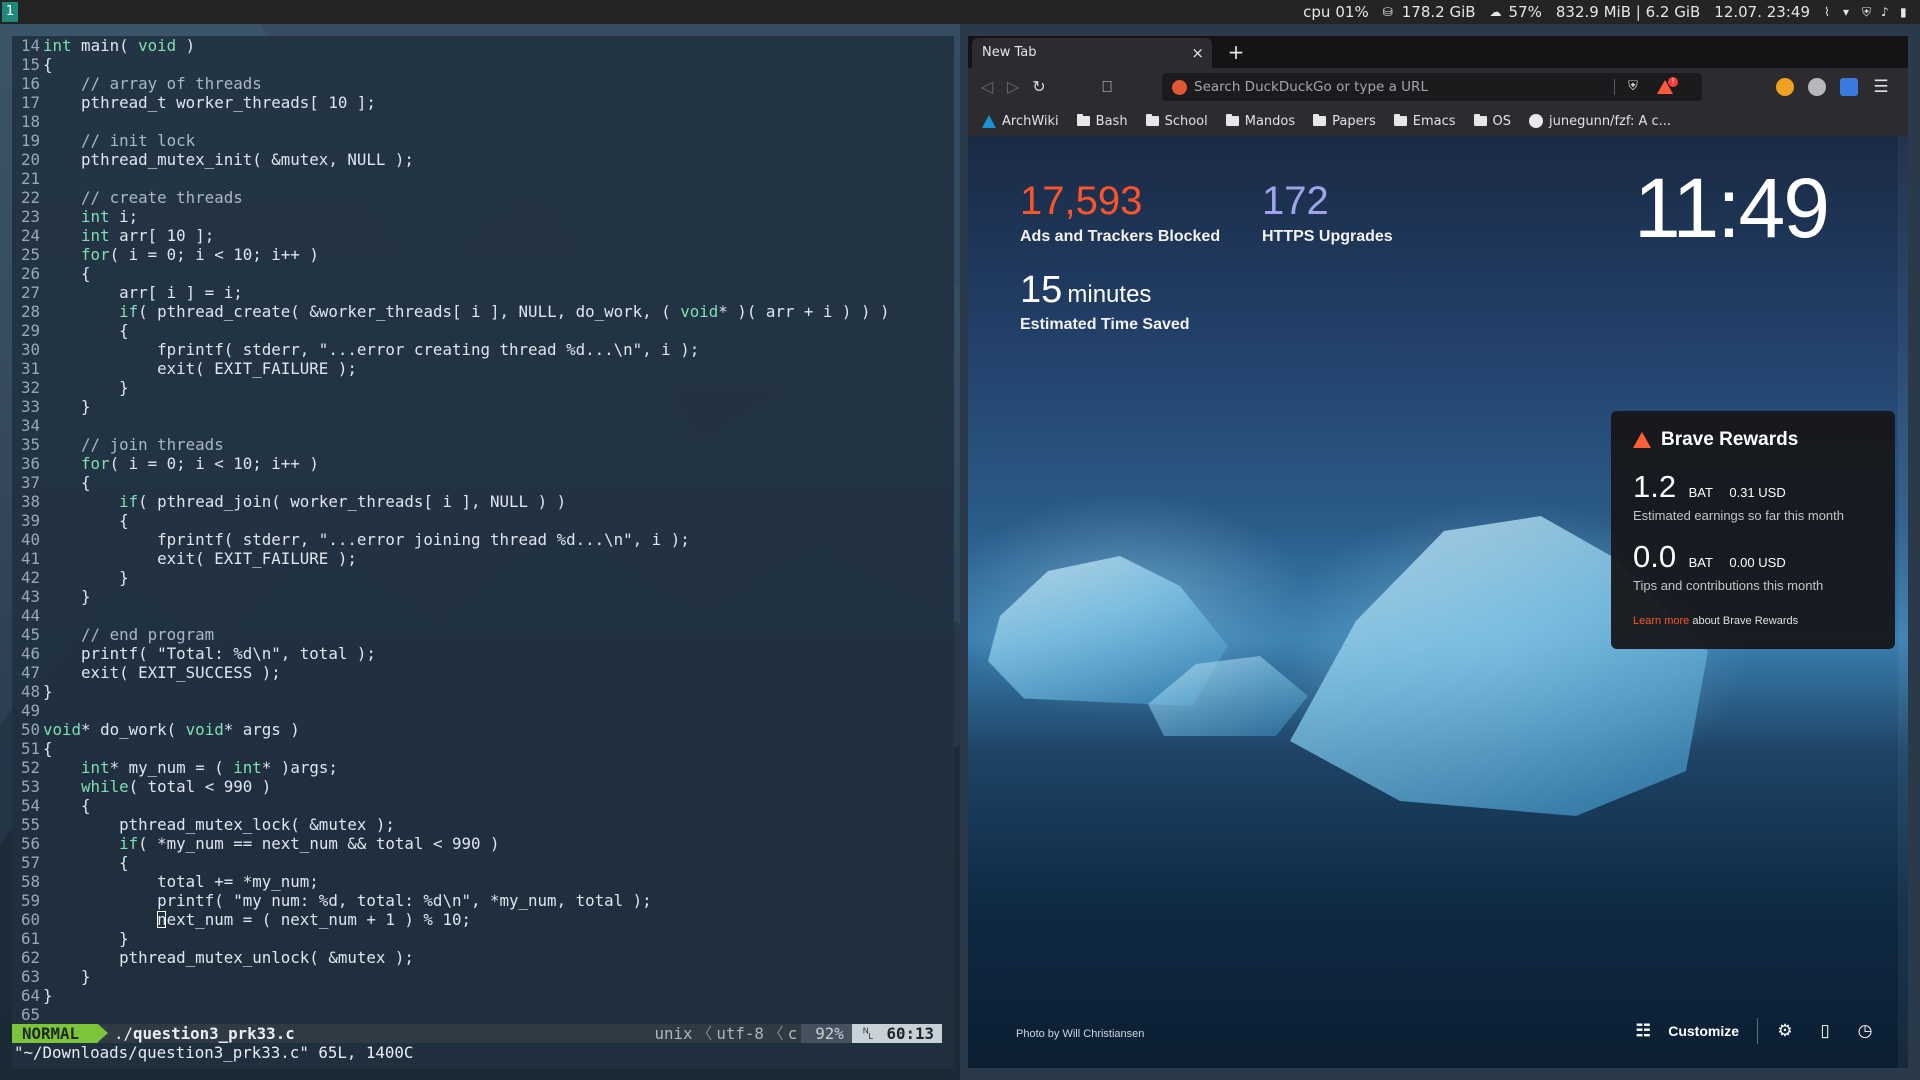 The width and height of the screenshot is (1920, 1080). Describe the element at coordinates (1745, 621) in the screenshot. I see `learn-more-rest: about Brave Rewards` at that location.